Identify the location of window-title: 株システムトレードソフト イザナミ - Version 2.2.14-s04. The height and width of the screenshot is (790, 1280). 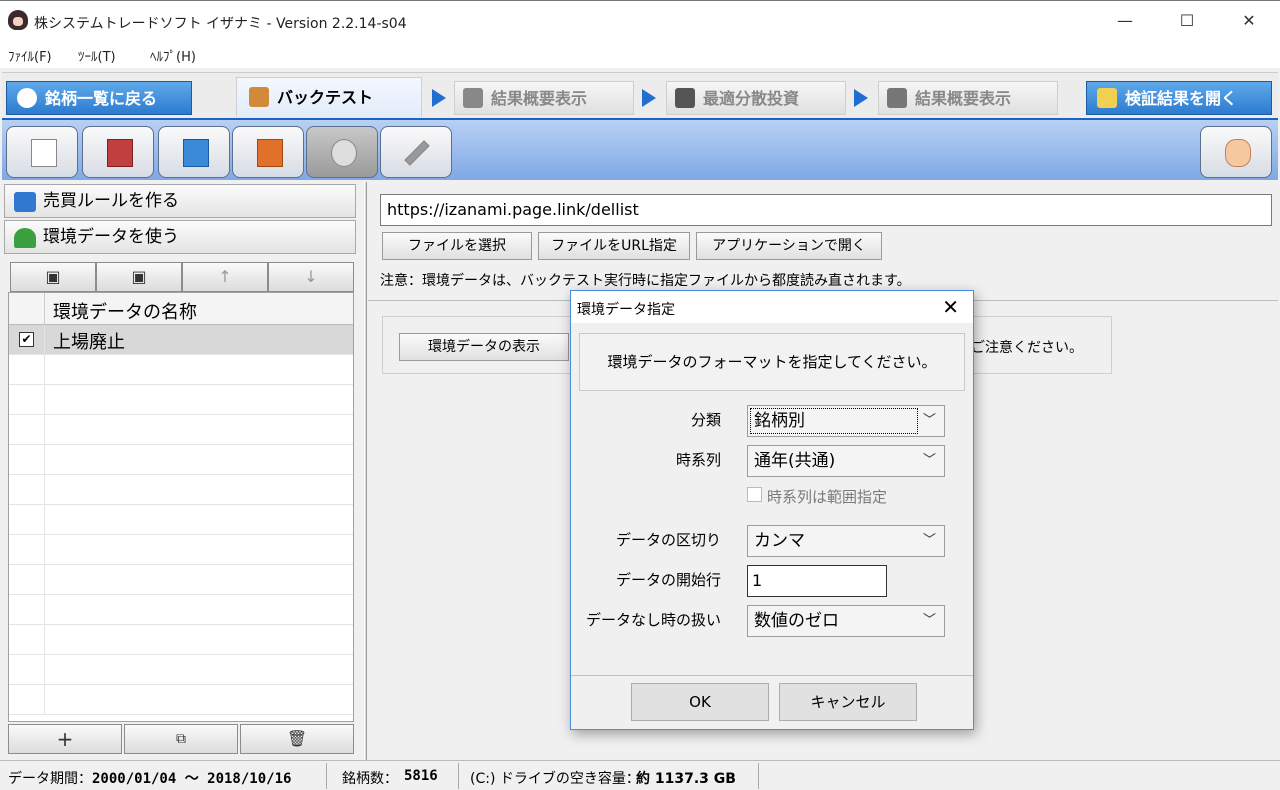
(220, 24).